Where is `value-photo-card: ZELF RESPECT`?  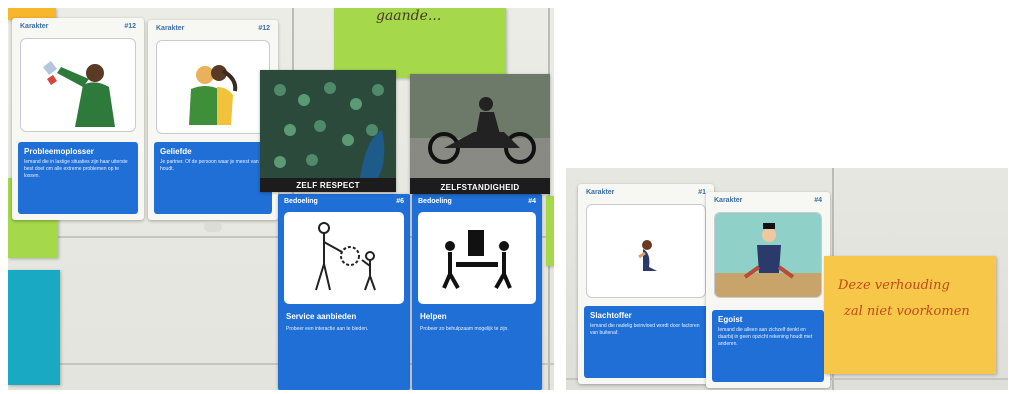
value-photo-card: ZELF RESPECT is located at coordinates (328, 131).